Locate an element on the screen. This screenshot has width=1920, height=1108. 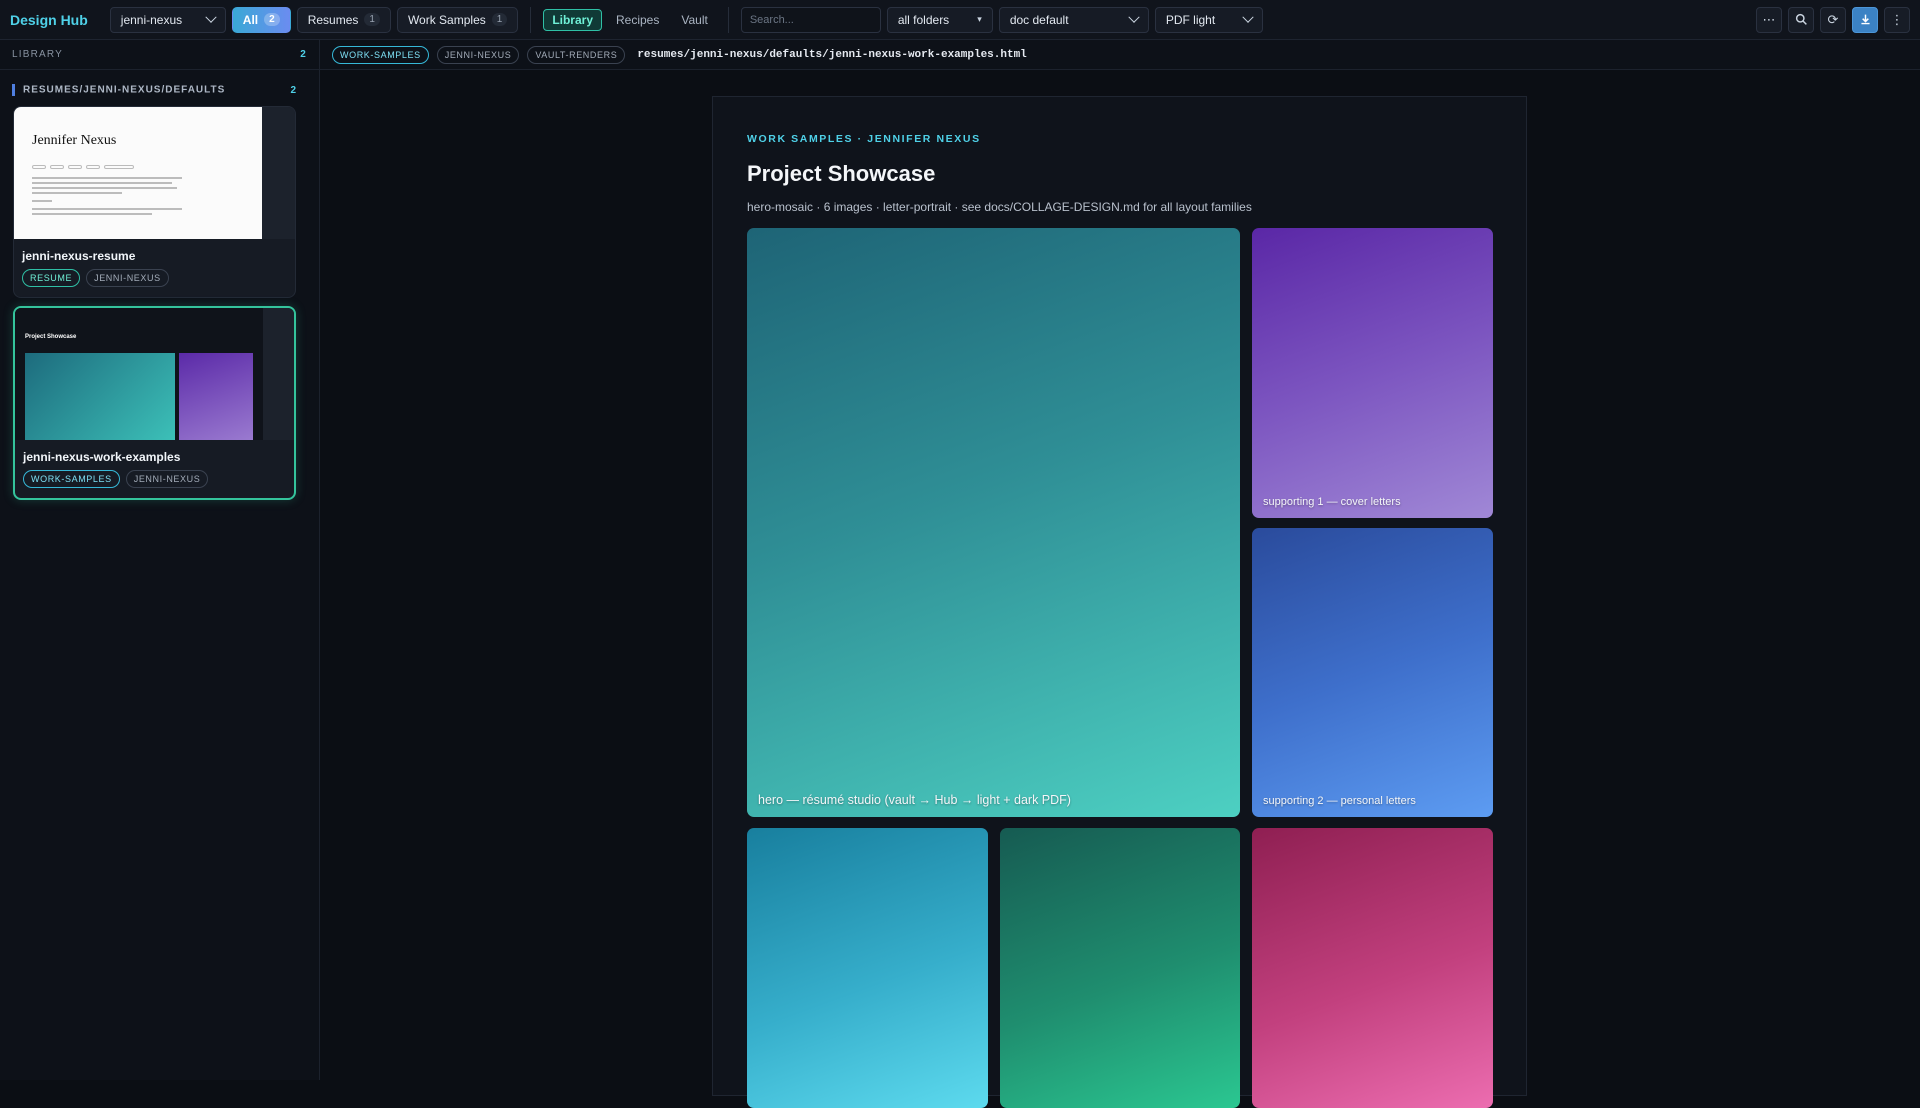
search-icon is located at coordinates (1801, 19).